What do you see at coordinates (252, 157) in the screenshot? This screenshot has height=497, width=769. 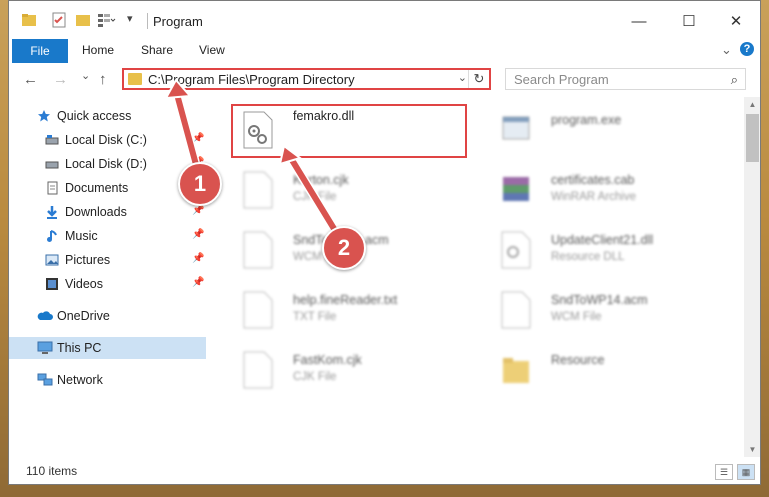 I see `annotation-arrows` at bounding box center [252, 157].